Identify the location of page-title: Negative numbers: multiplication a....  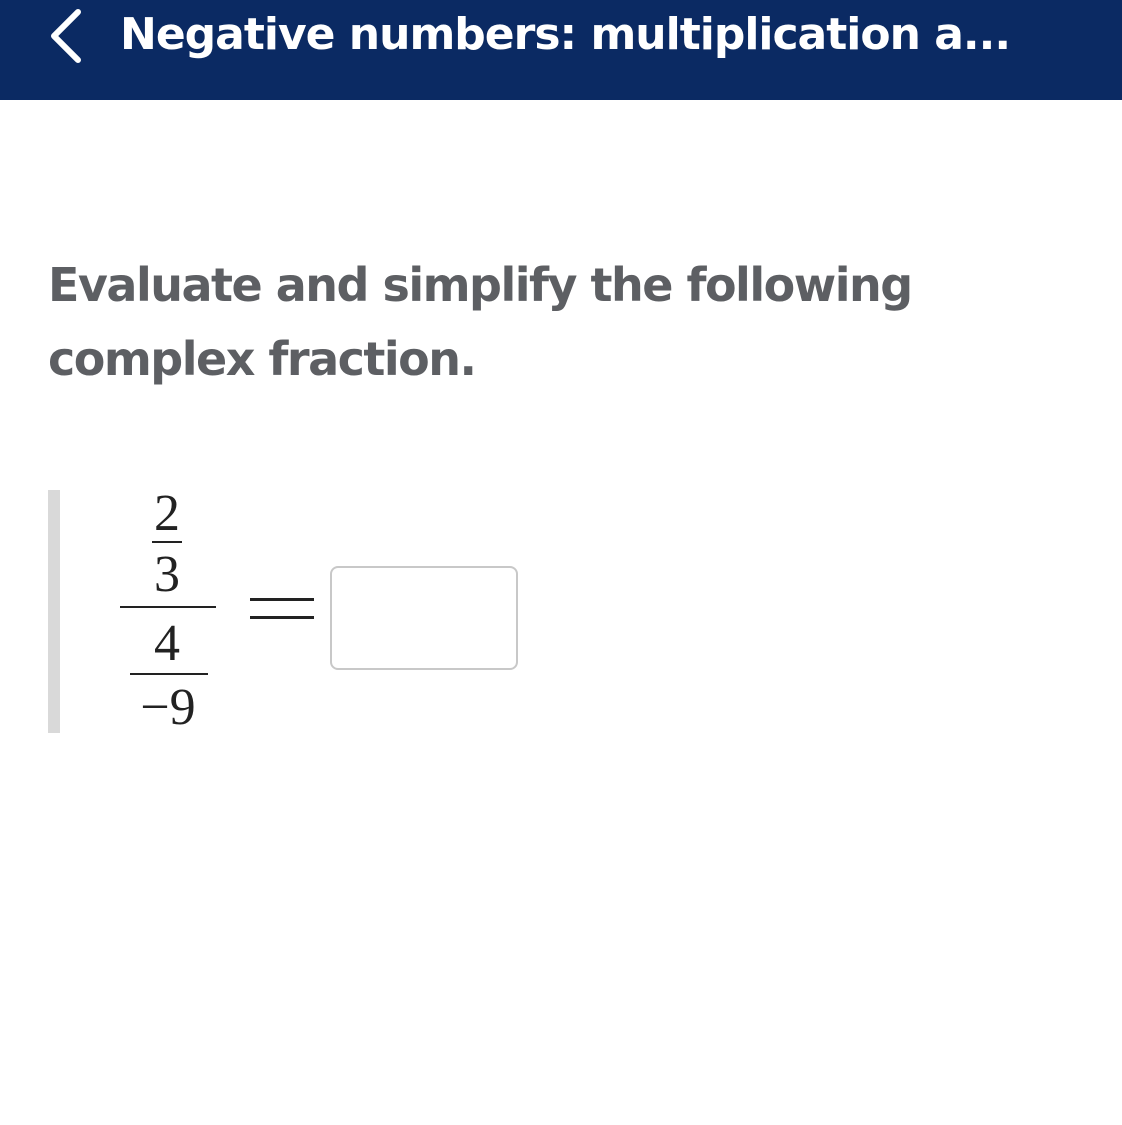
(565, 34).